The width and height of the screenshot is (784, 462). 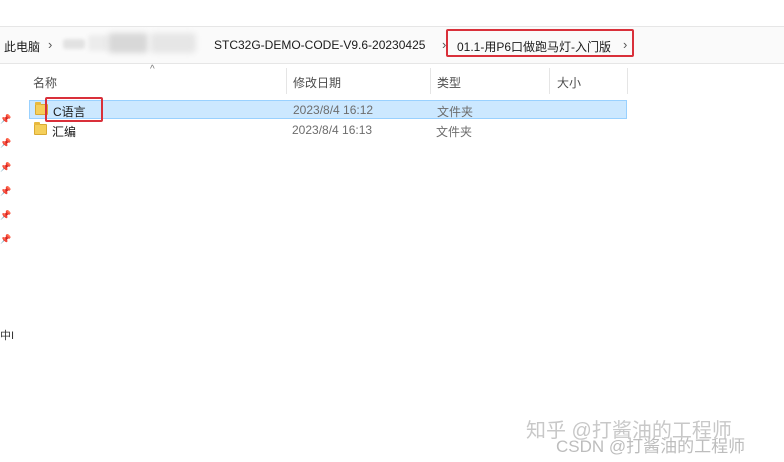 What do you see at coordinates (534, 46) in the screenshot?
I see `breadcrumb-current: 01.1-用P6口做跑马灯-入门版` at bounding box center [534, 46].